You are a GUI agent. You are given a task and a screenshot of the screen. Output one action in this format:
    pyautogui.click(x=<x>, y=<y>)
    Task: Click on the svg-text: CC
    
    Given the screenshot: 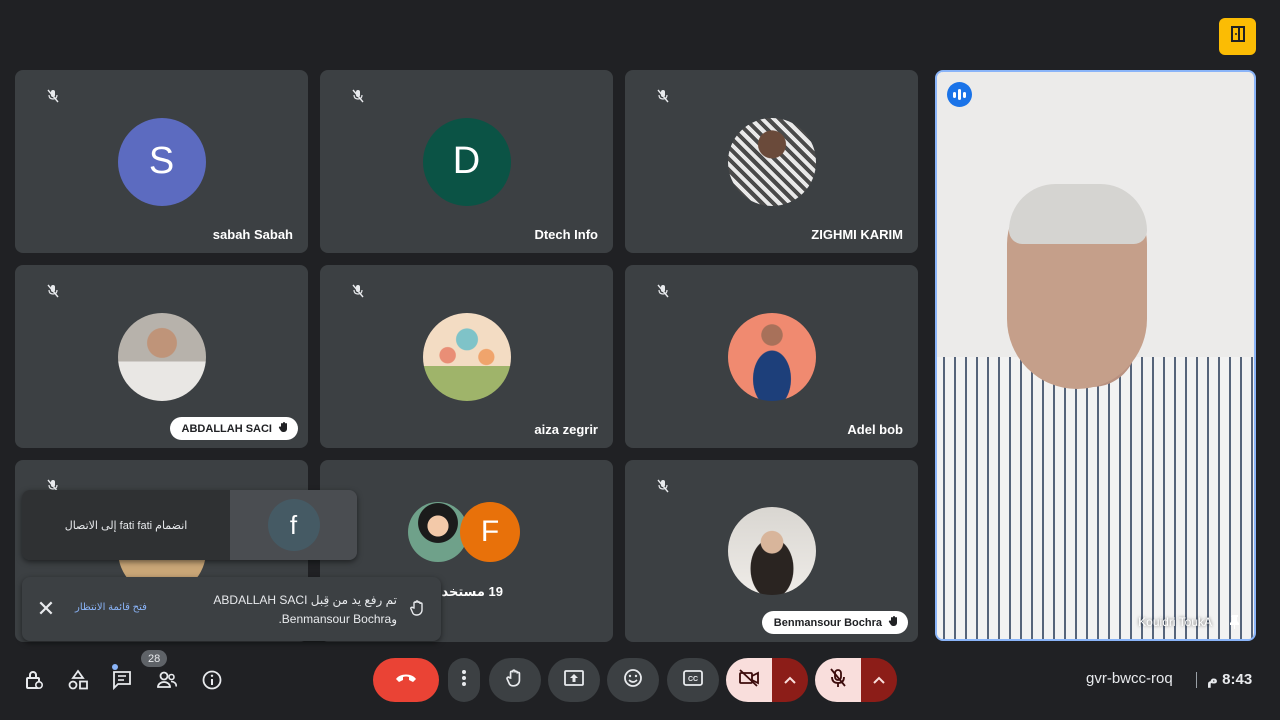 What is the action you would take?
    pyautogui.click(x=693, y=679)
    